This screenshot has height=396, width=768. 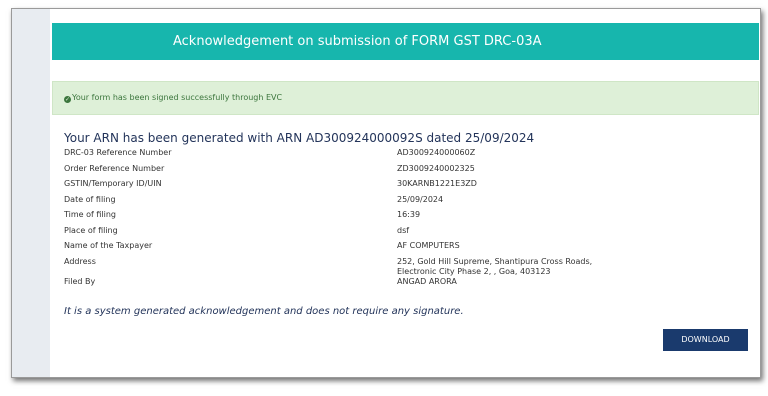 What do you see at coordinates (108, 245) in the screenshot?
I see `detail-label: Name of the Taxpayer` at bounding box center [108, 245].